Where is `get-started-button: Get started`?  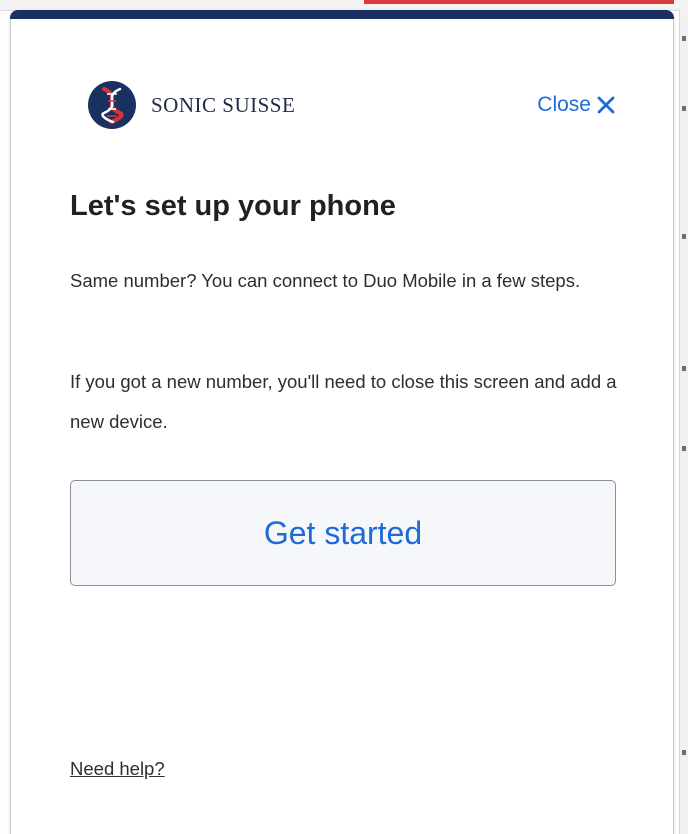
get-started-button: Get started is located at coordinates (343, 533).